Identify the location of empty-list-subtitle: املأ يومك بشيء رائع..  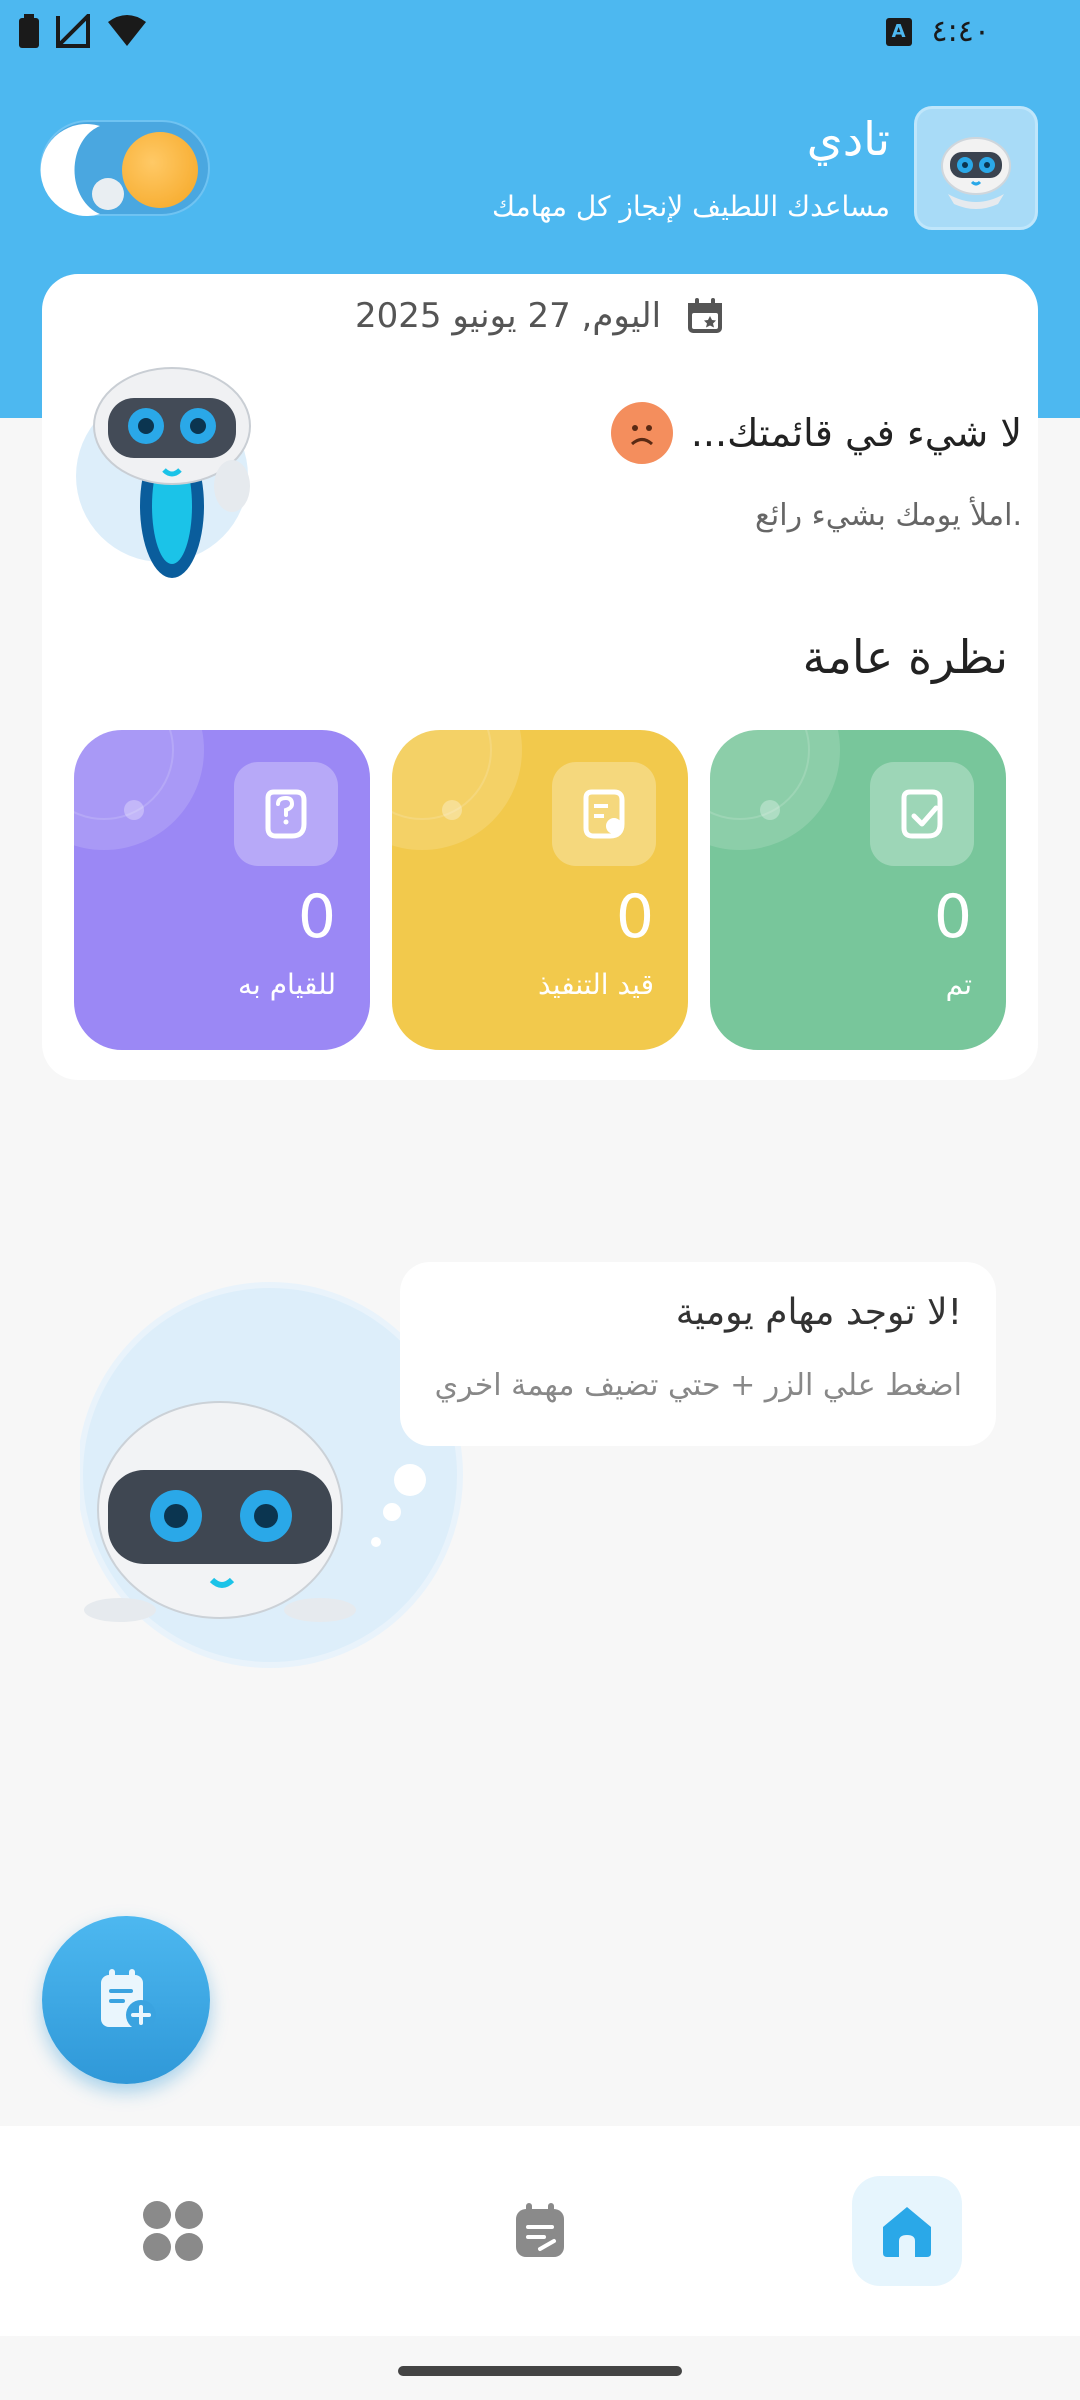
(888, 515).